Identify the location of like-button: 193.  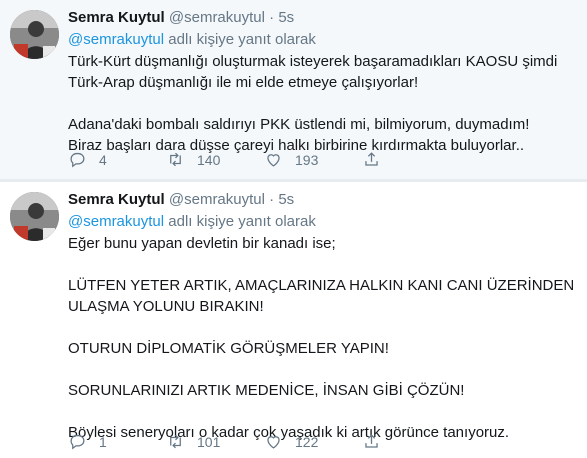
(313, 159).